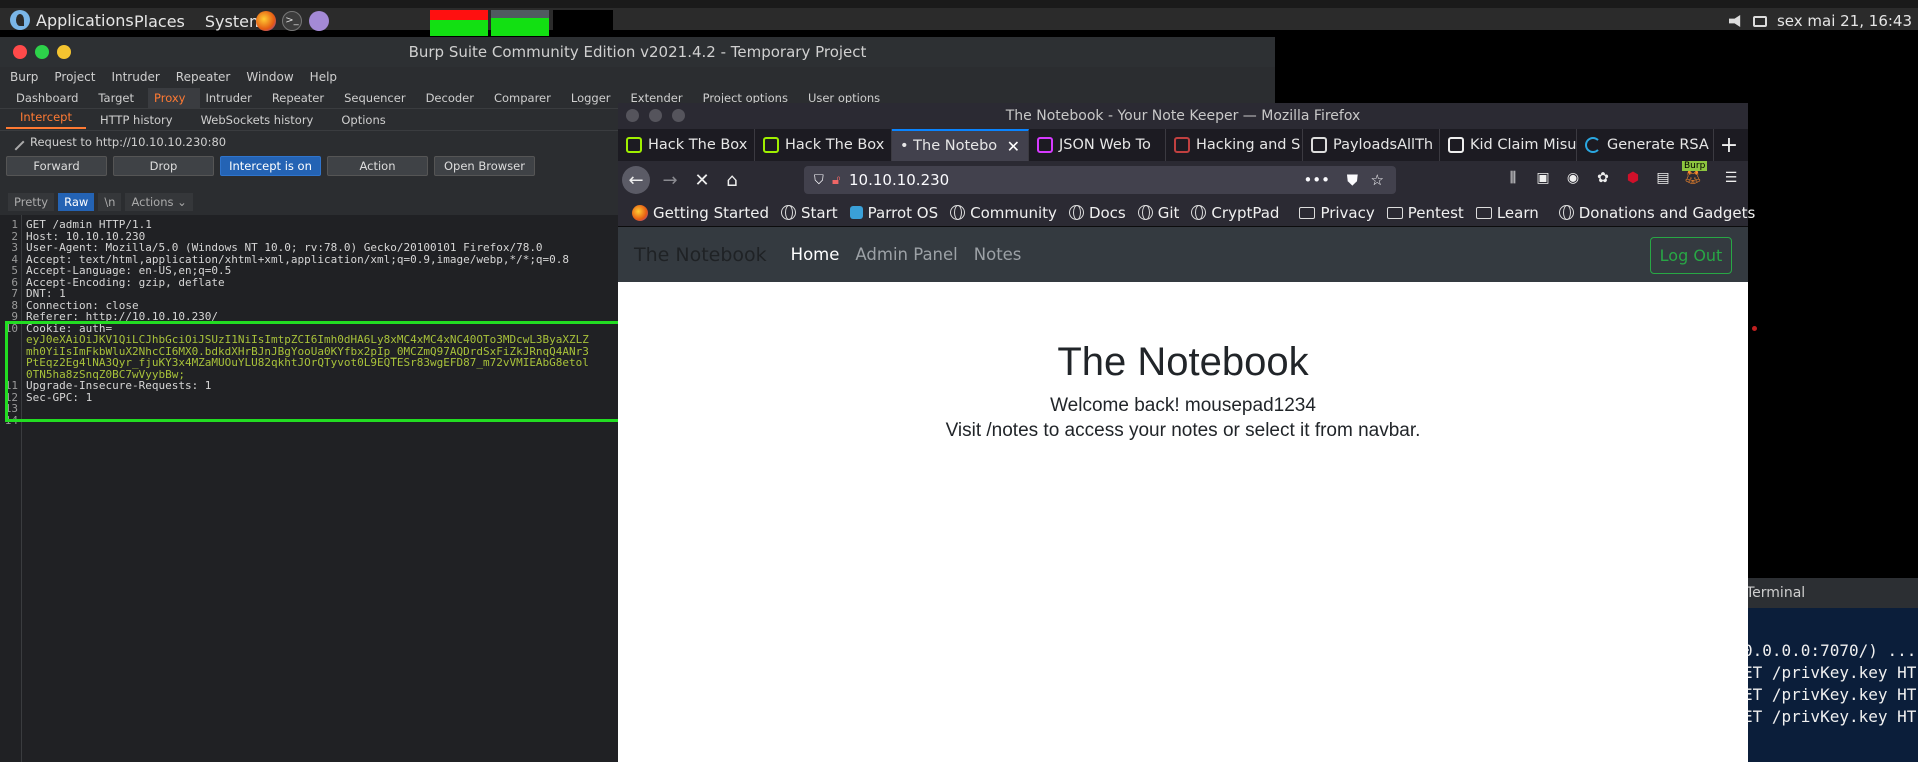 The height and width of the screenshot is (762, 1918). What do you see at coordinates (1759, 21) in the screenshot?
I see `display-icon` at bounding box center [1759, 21].